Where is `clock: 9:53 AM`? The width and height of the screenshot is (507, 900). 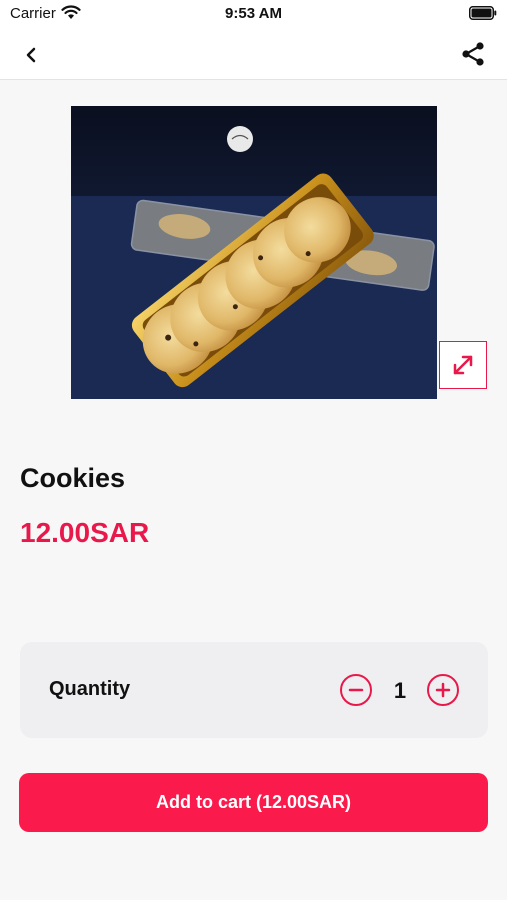 clock: 9:53 AM is located at coordinates (253, 13).